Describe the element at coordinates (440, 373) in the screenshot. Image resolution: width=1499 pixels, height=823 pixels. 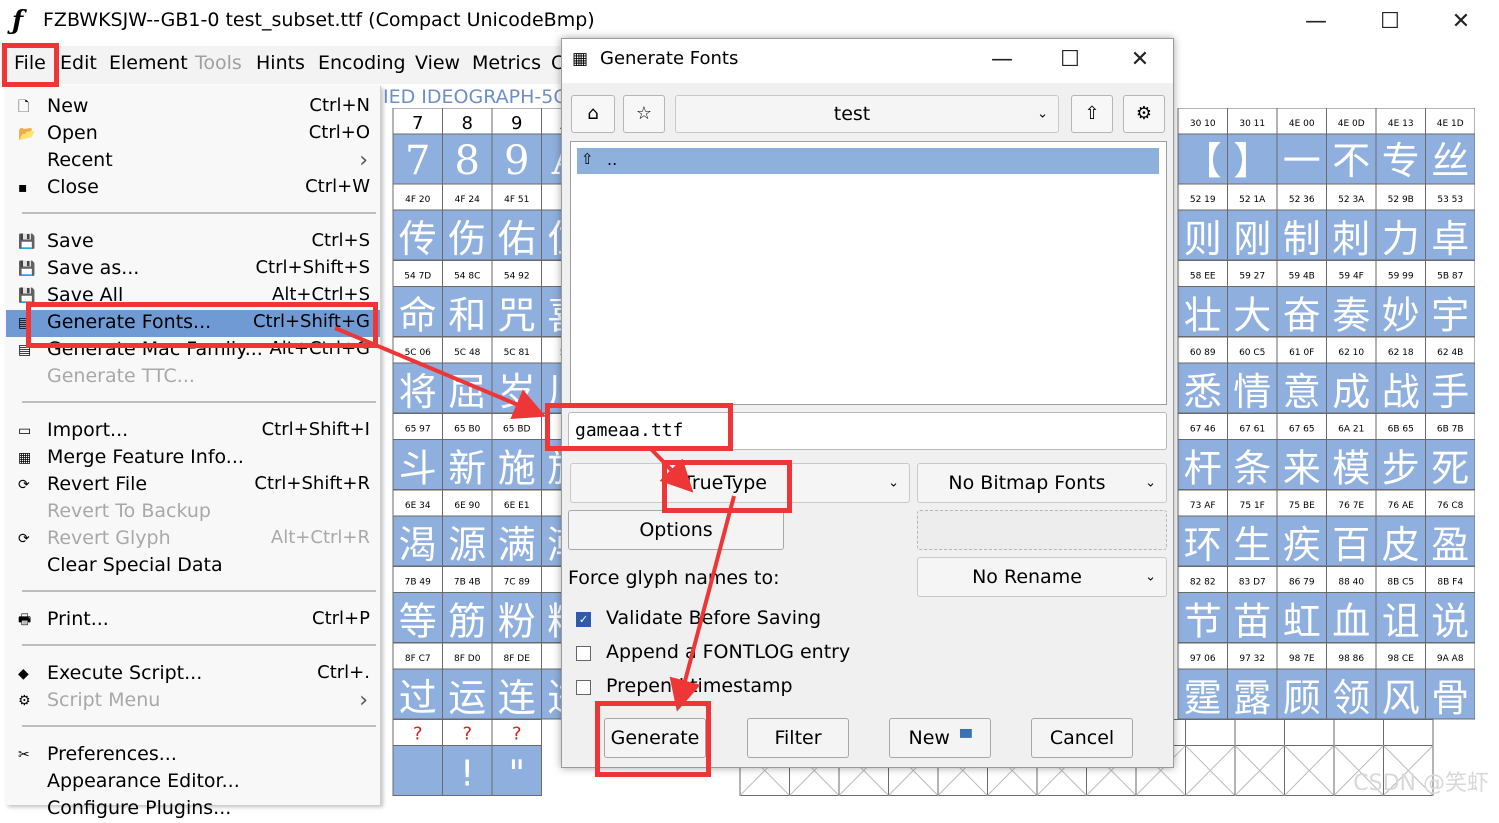
I see `arrow-to-filename` at that location.